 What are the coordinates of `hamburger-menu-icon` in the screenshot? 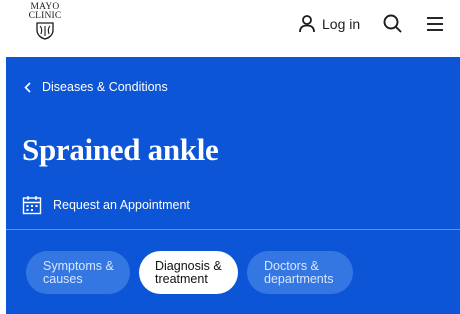 It's located at (435, 24).